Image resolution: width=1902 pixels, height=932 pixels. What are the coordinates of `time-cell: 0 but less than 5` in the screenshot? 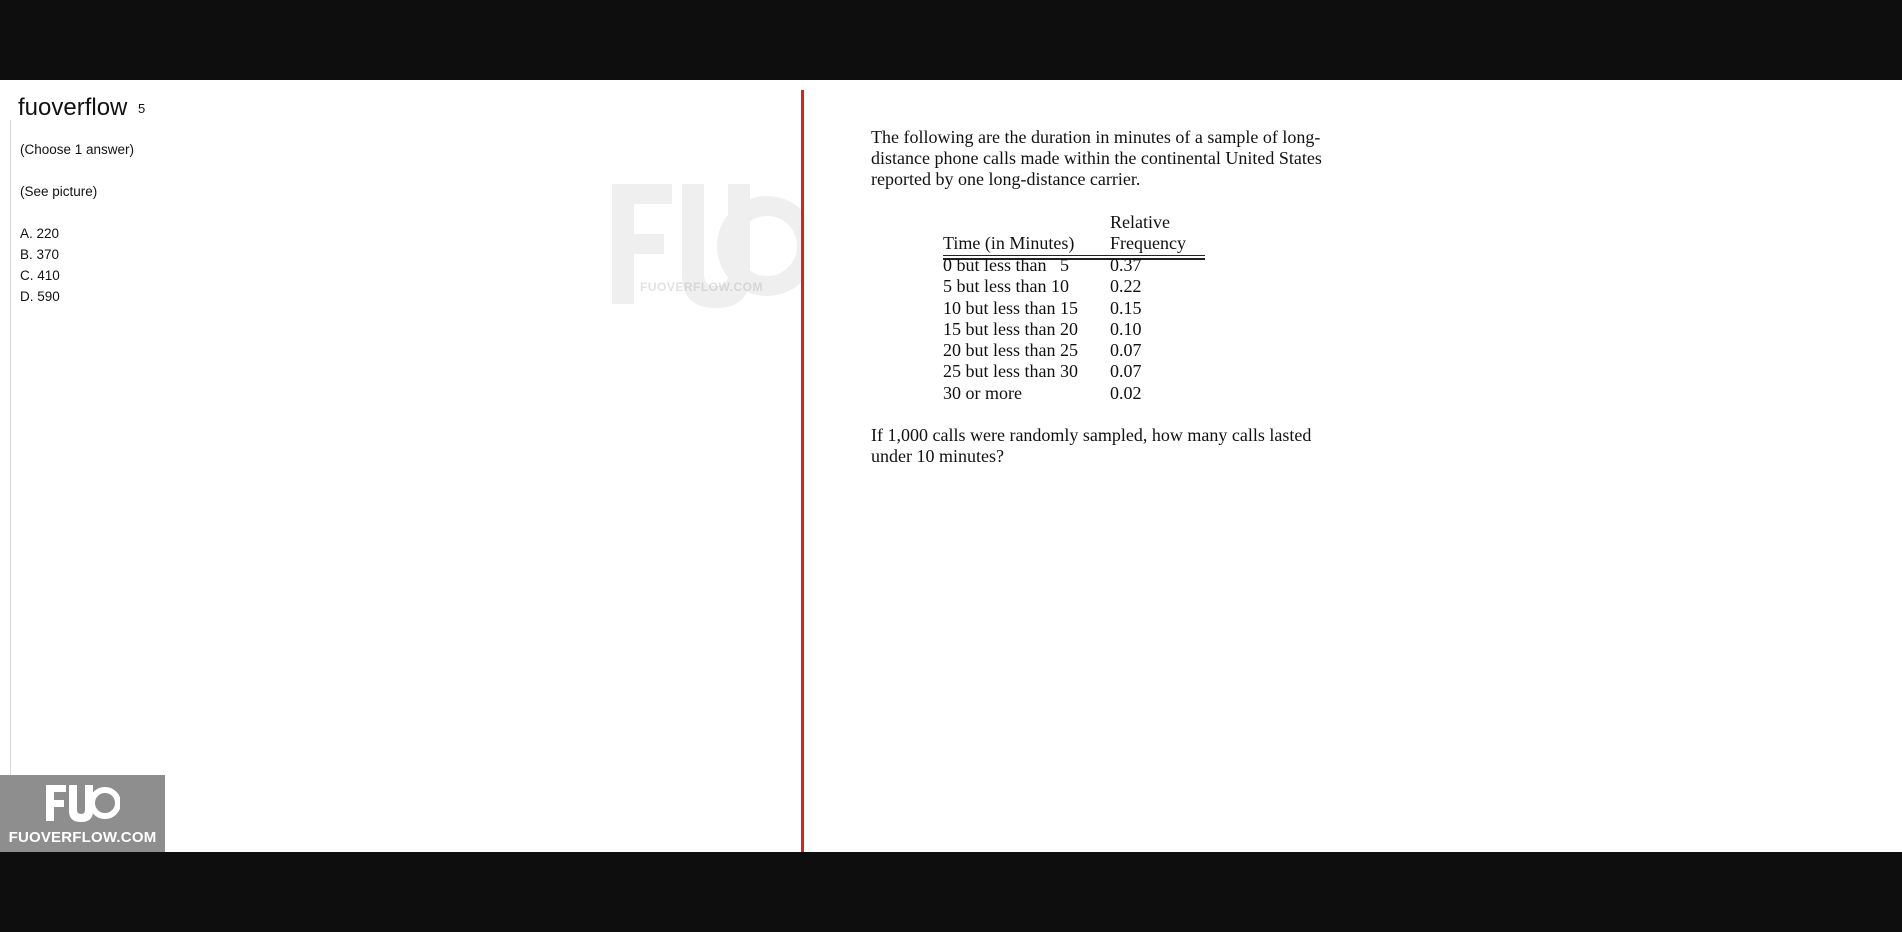 It's located at (1006, 265).